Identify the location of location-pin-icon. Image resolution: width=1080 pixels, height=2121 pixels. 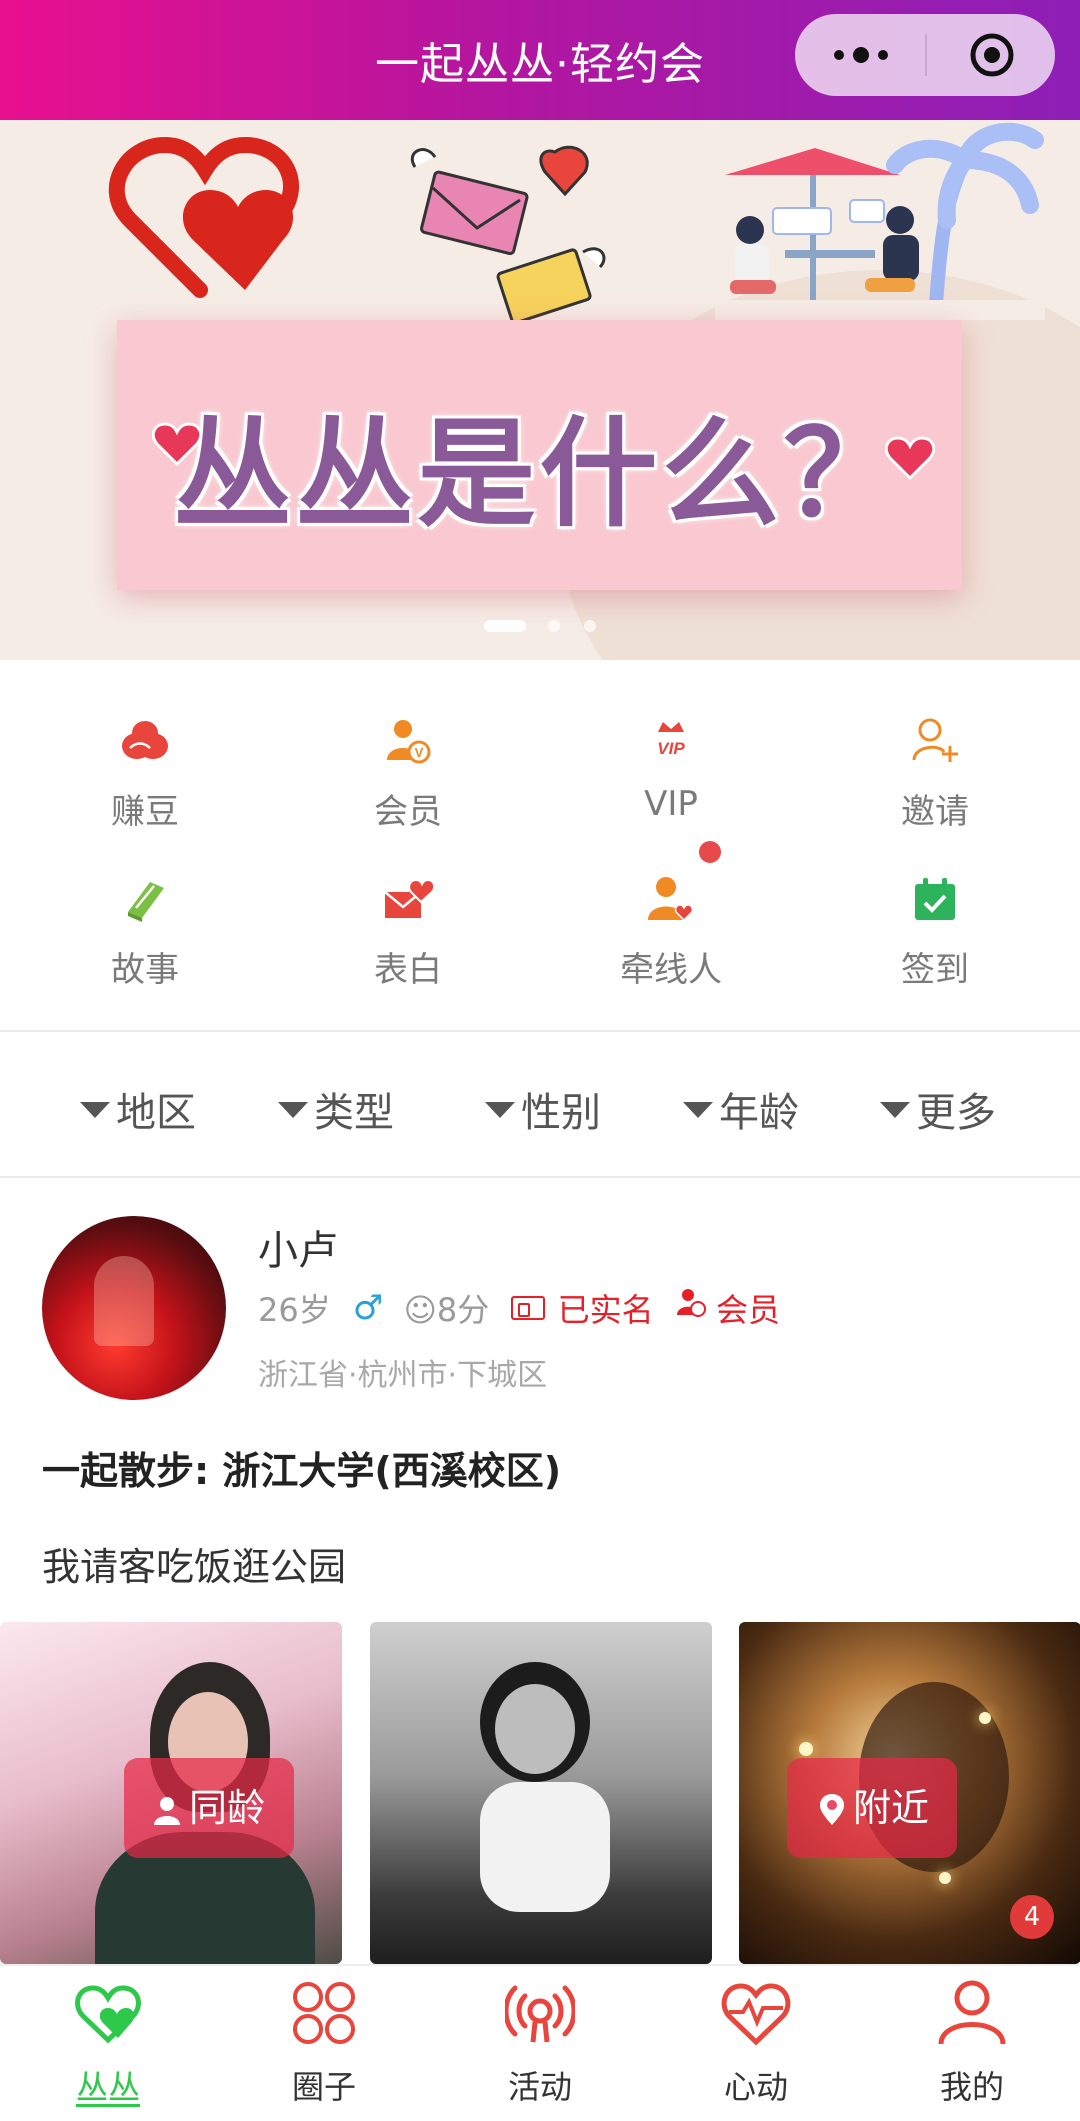
(831, 1809).